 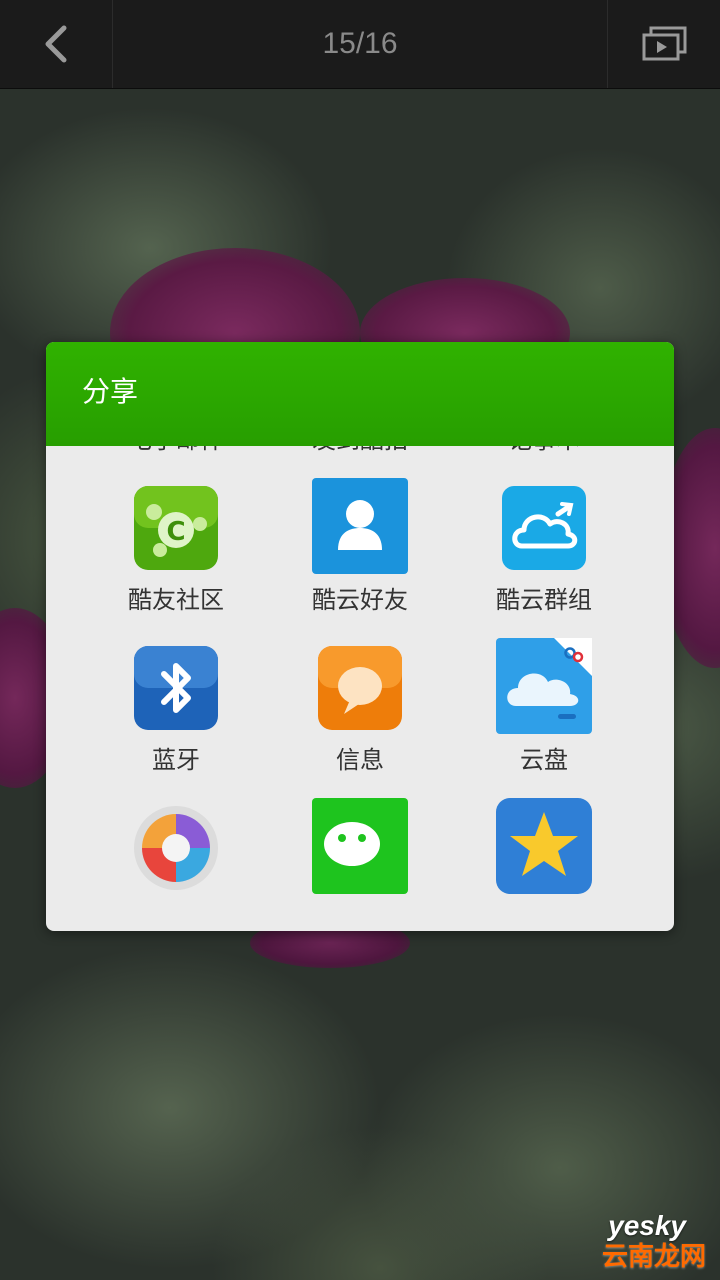 I want to click on share-item-cloud-group: 酷云群组, so click(x=544, y=552).